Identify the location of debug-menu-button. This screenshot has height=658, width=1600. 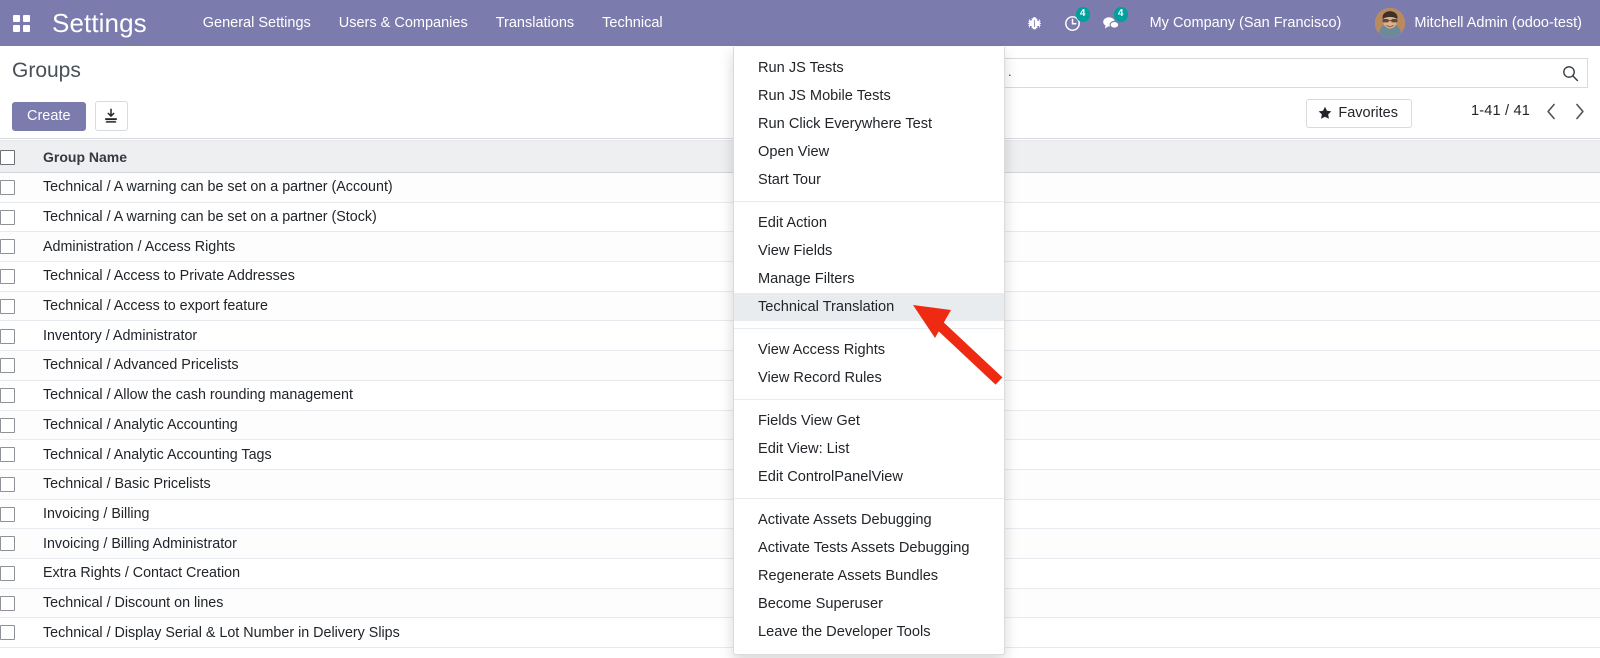
(1035, 23).